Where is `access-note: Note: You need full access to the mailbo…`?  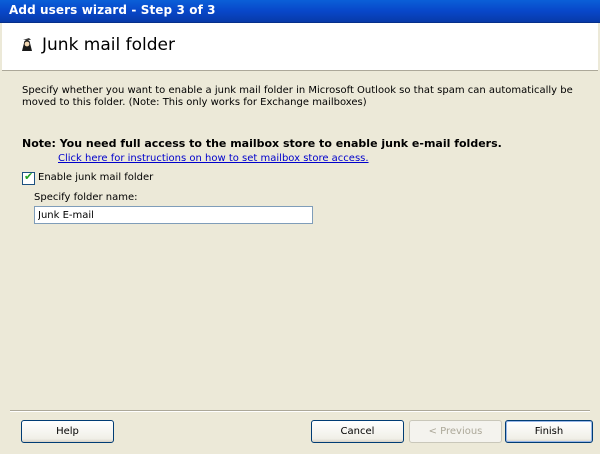 access-note: Note: You need full access to the mailbo… is located at coordinates (262, 143).